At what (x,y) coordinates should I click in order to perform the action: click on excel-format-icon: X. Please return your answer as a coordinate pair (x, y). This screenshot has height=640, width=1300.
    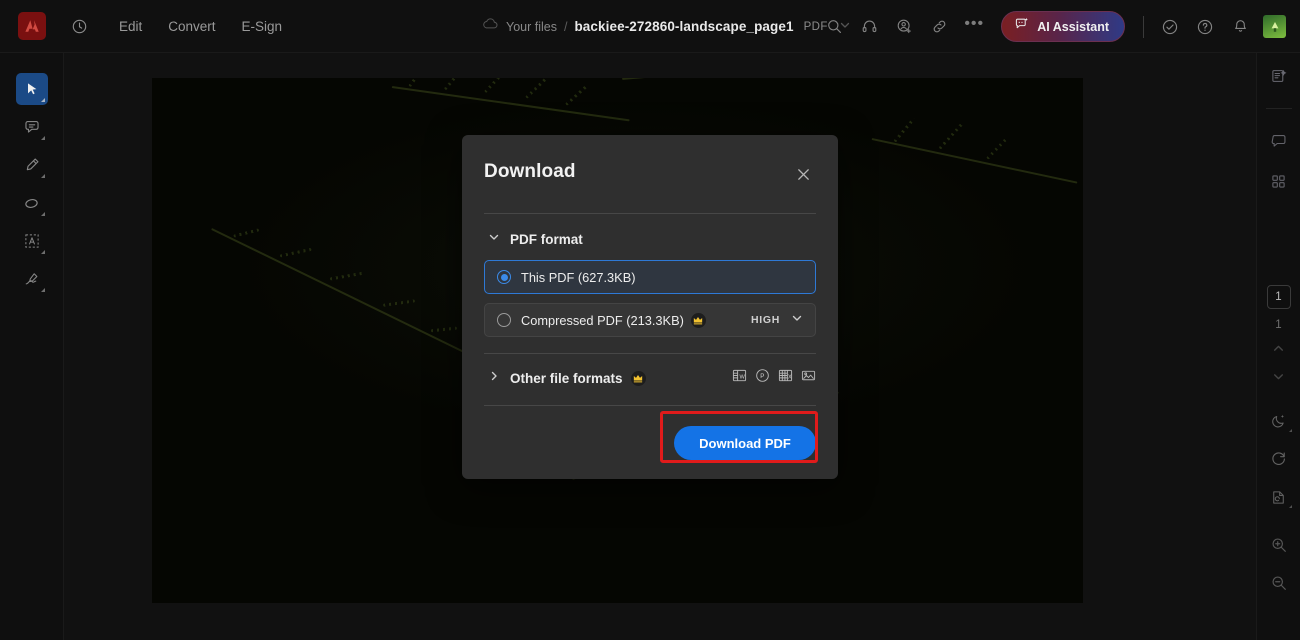
    Looking at the image, I should click on (785, 378).